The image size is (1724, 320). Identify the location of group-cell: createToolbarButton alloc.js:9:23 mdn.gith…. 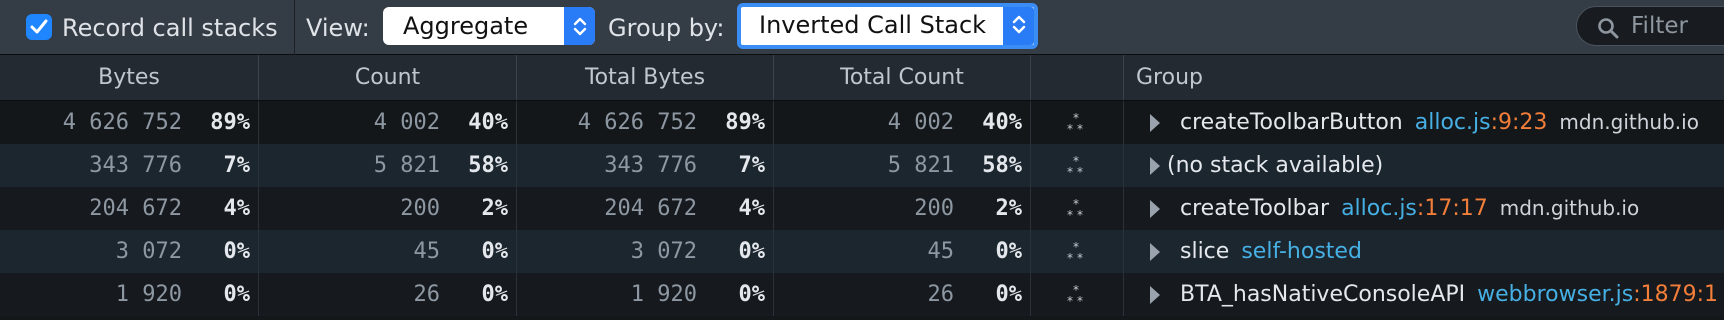
(1424, 122).